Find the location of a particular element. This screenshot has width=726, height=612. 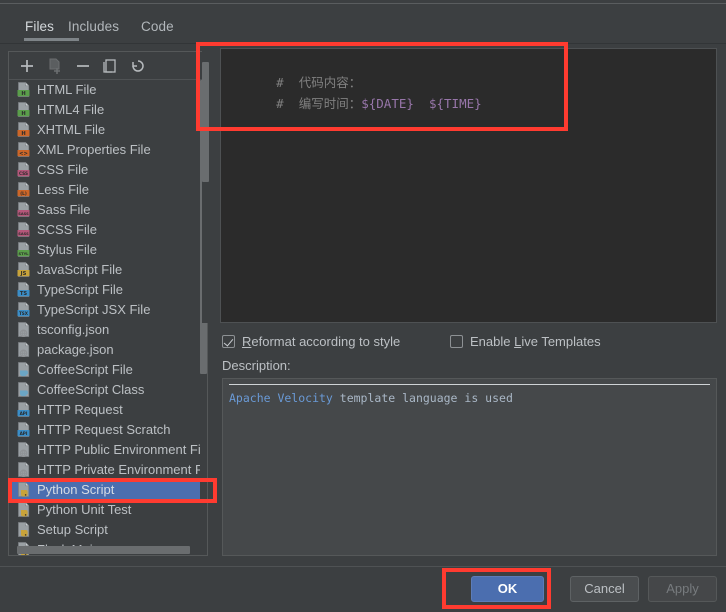

list-item: (L) Less File is located at coordinates (108, 190).